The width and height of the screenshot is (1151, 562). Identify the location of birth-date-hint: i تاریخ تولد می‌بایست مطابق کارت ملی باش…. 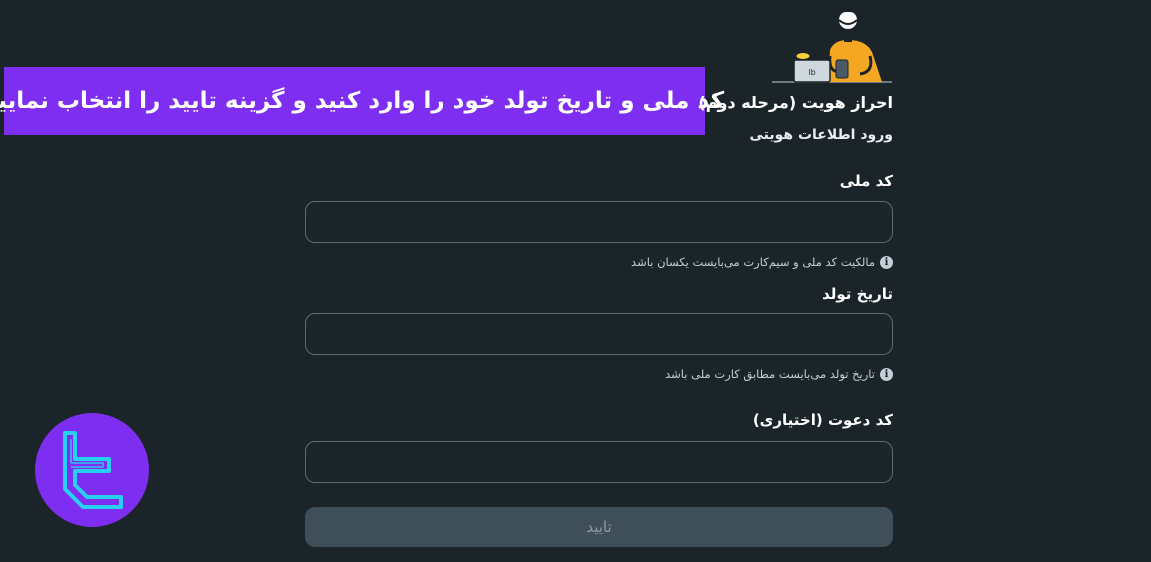
(779, 374).